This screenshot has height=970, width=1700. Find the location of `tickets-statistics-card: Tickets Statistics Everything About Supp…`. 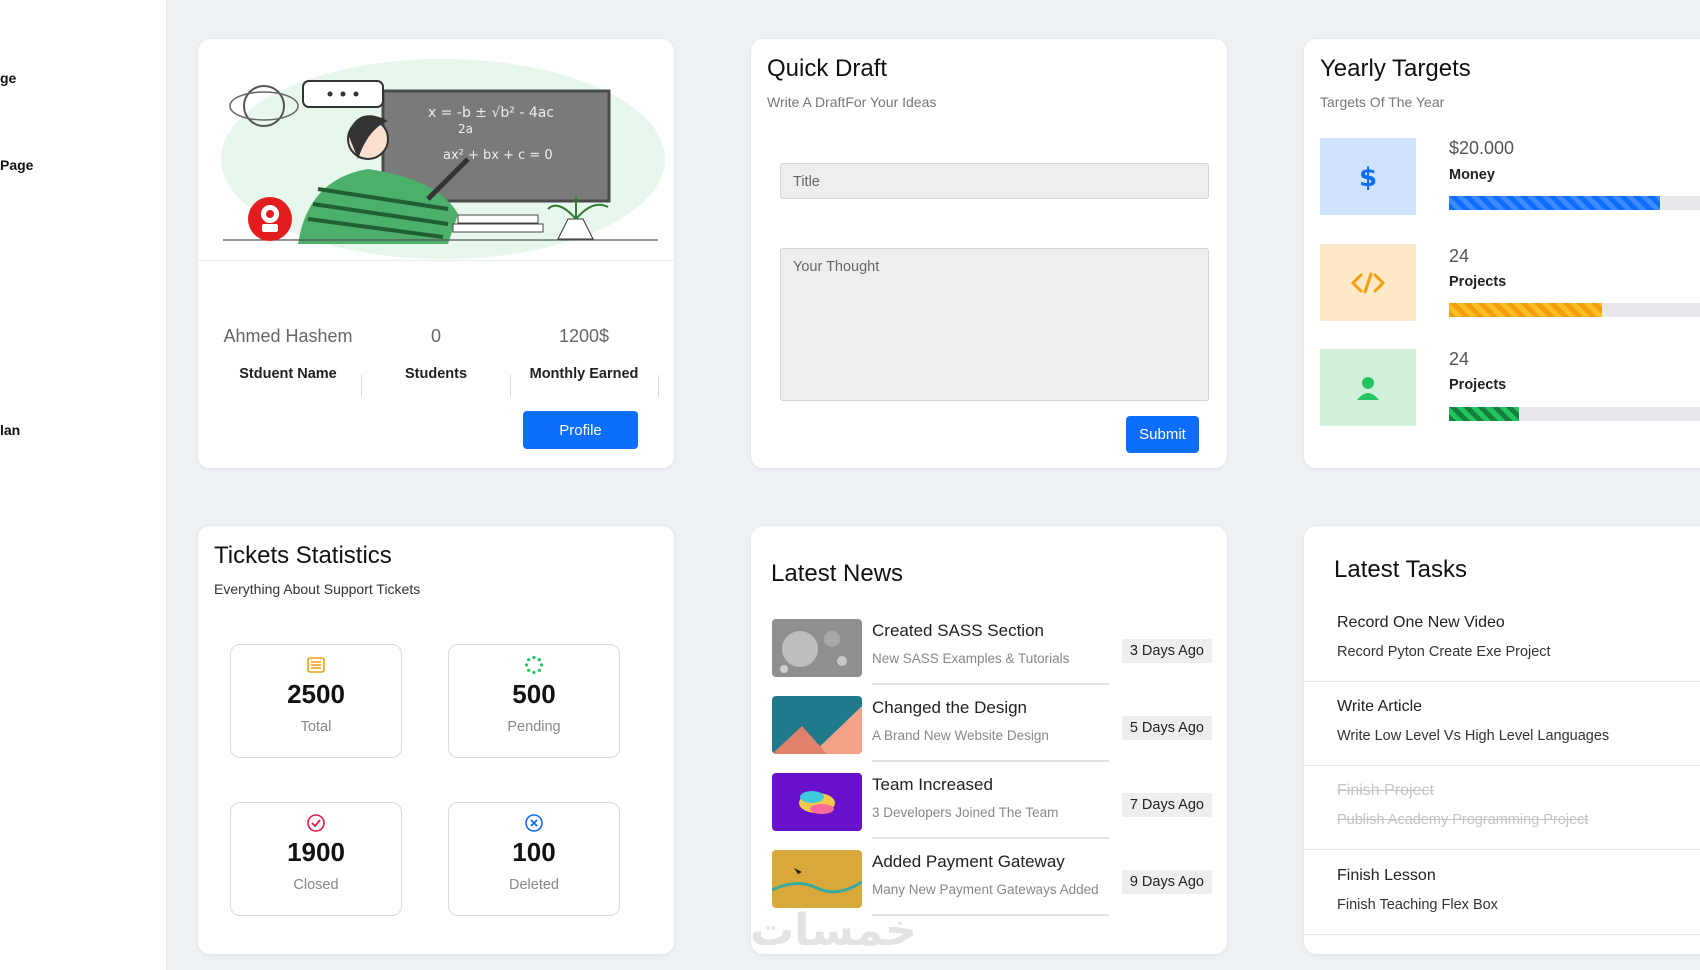

tickets-statistics-card: Tickets Statistics Everything About Supp… is located at coordinates (436, 740).